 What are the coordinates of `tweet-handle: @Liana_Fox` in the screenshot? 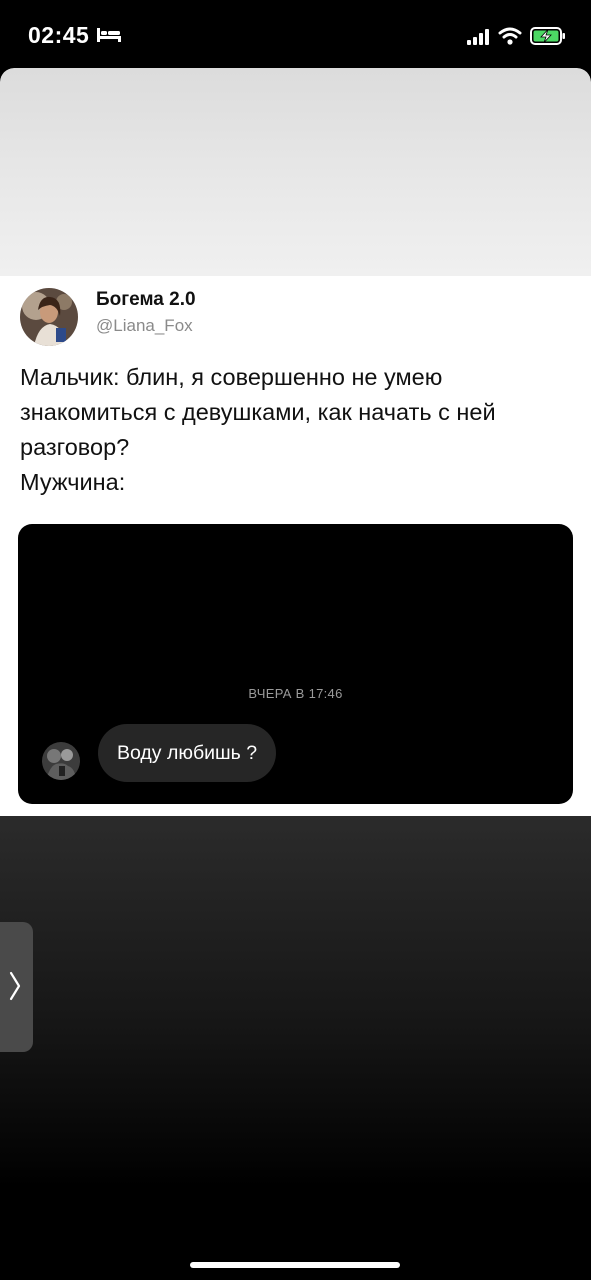 It's located at (144, 325).